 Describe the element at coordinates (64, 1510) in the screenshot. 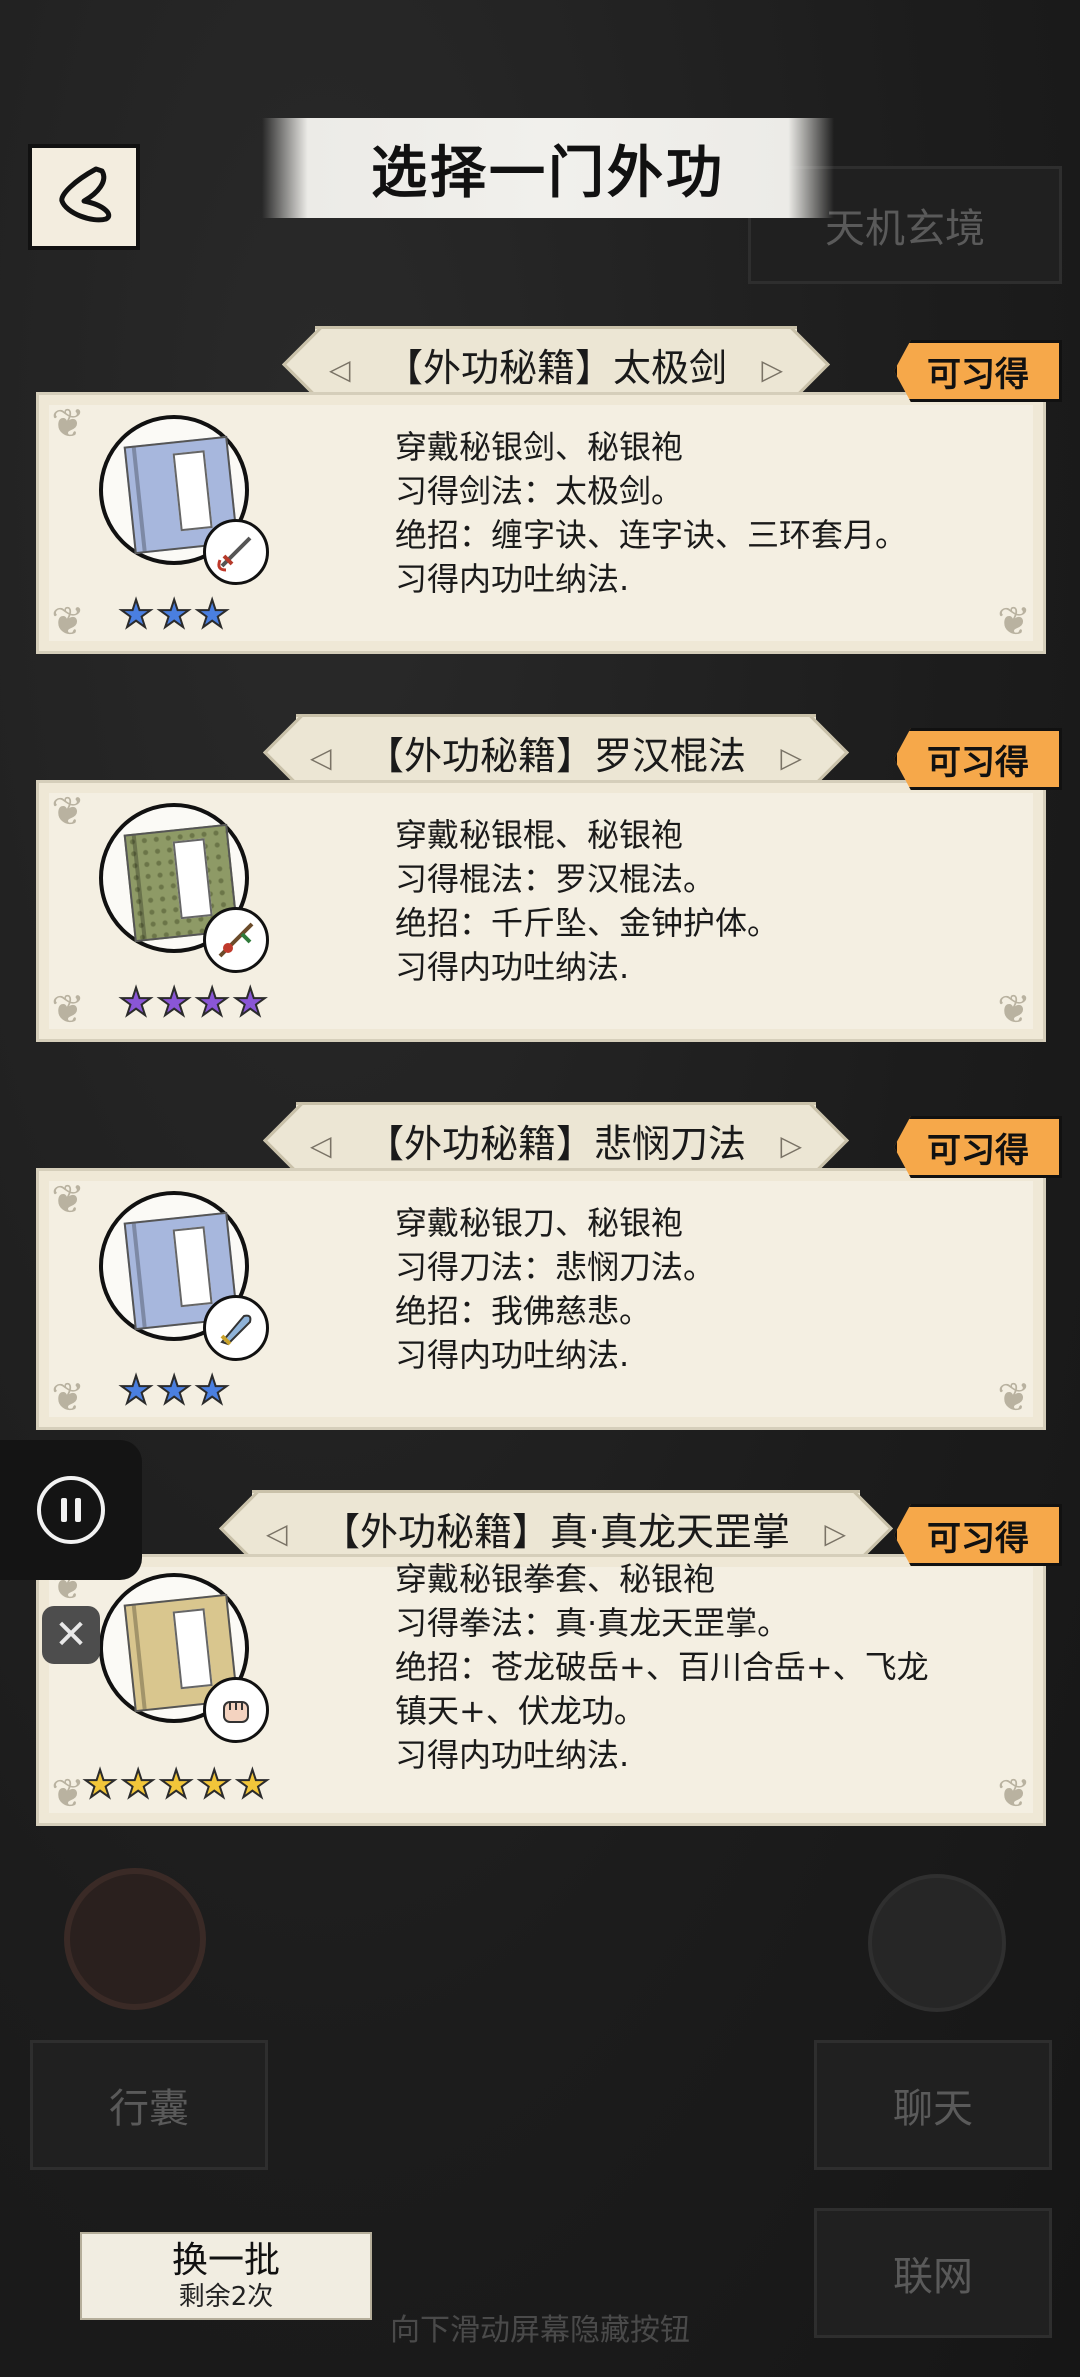

I see `pause-icon` at that location.